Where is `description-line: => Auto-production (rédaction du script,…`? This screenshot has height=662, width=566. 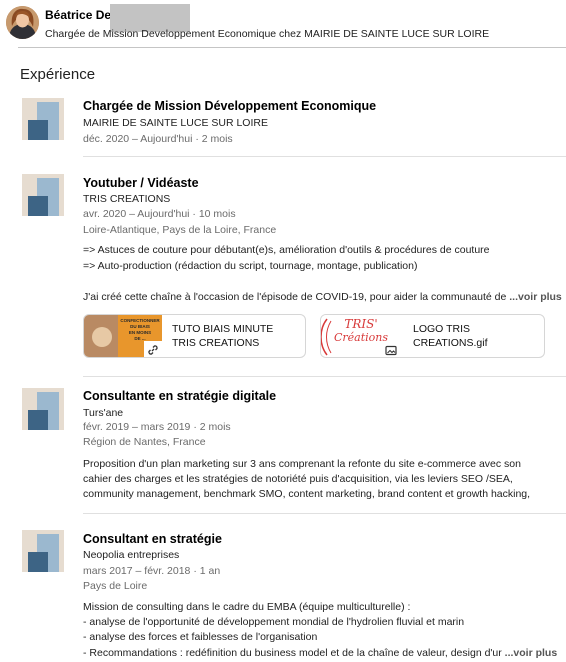 description-line: => Auto-production (rédaction du script,… is located at coordinates (250, 266).